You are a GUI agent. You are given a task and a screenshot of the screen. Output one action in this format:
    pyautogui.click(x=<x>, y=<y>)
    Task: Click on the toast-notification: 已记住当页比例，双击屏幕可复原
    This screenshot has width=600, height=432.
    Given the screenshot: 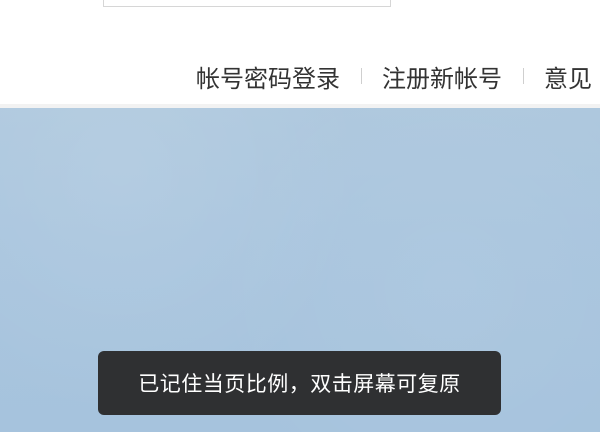 What is the action you would take?
    pyautogui.click(x=299, y=383)
    